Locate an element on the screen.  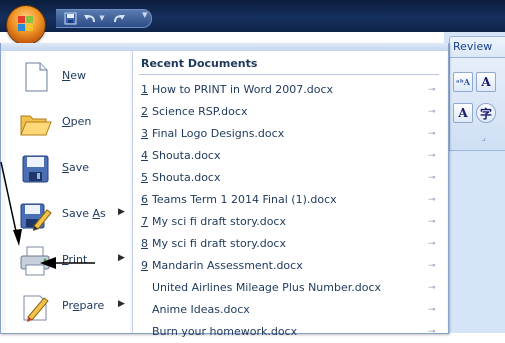
menu-item-prepare: Prepare ▶ is located at coordinates (68, 308).